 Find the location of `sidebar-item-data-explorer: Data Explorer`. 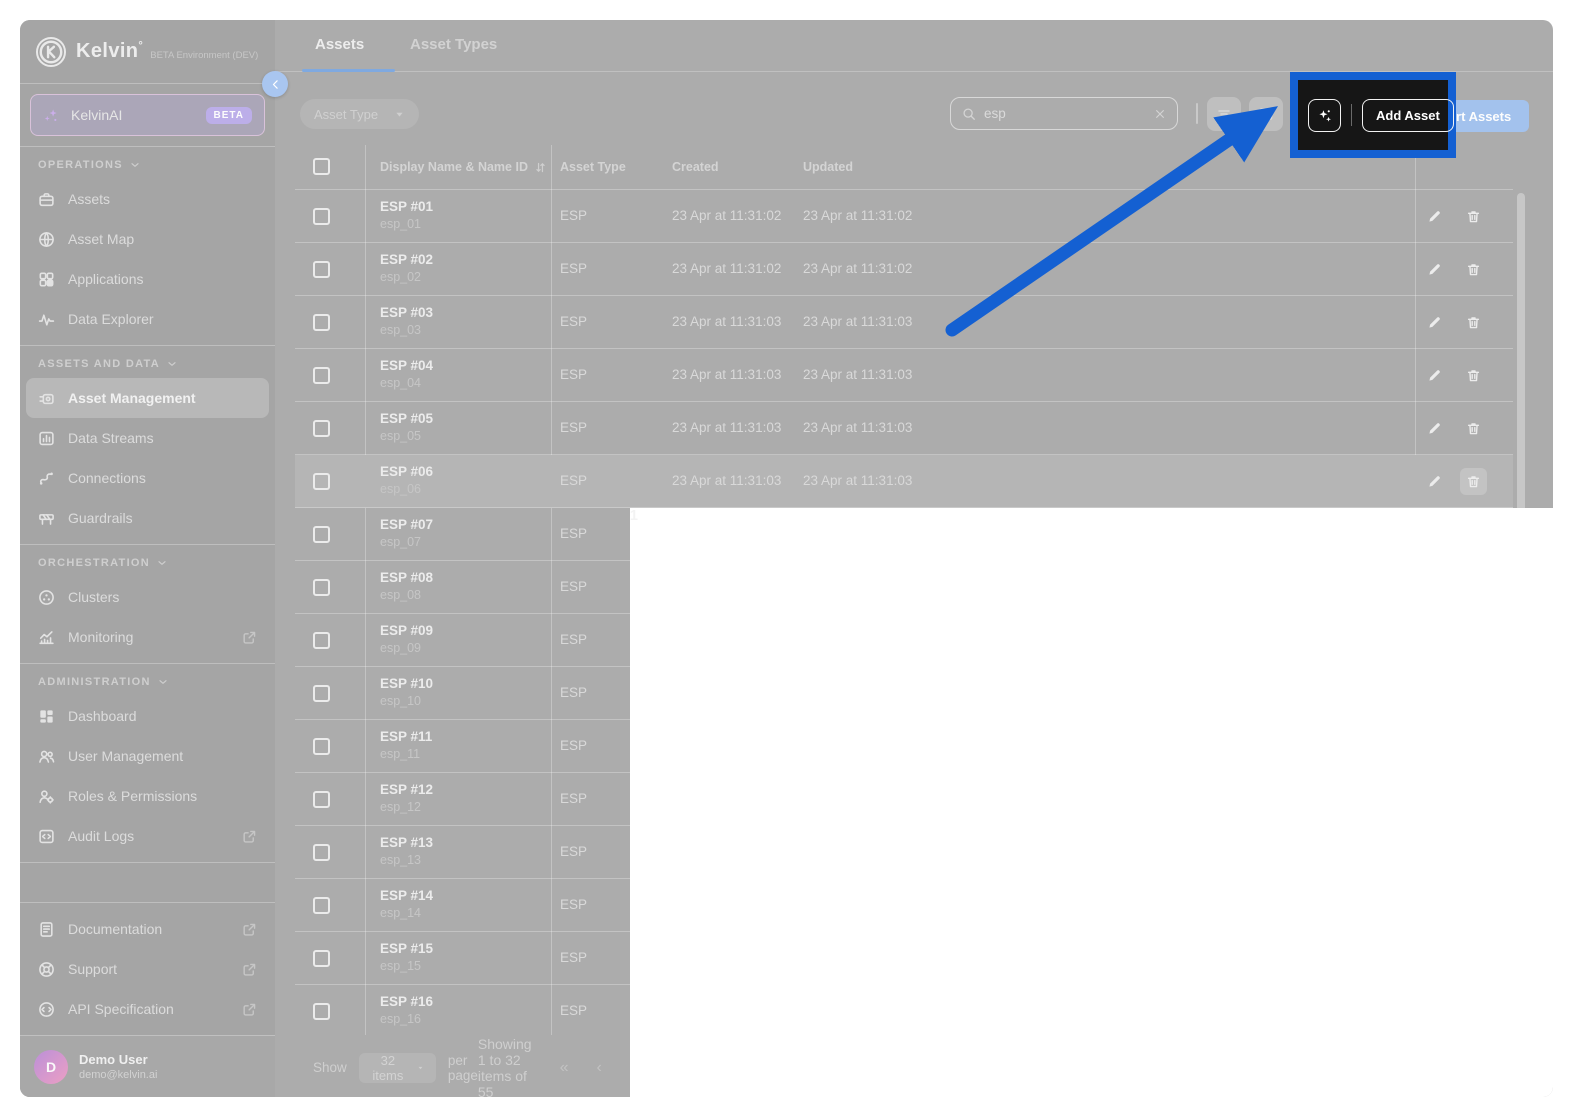

sidebar-item-data-explorer: Data Explorer is located at coordinates (147, 319).